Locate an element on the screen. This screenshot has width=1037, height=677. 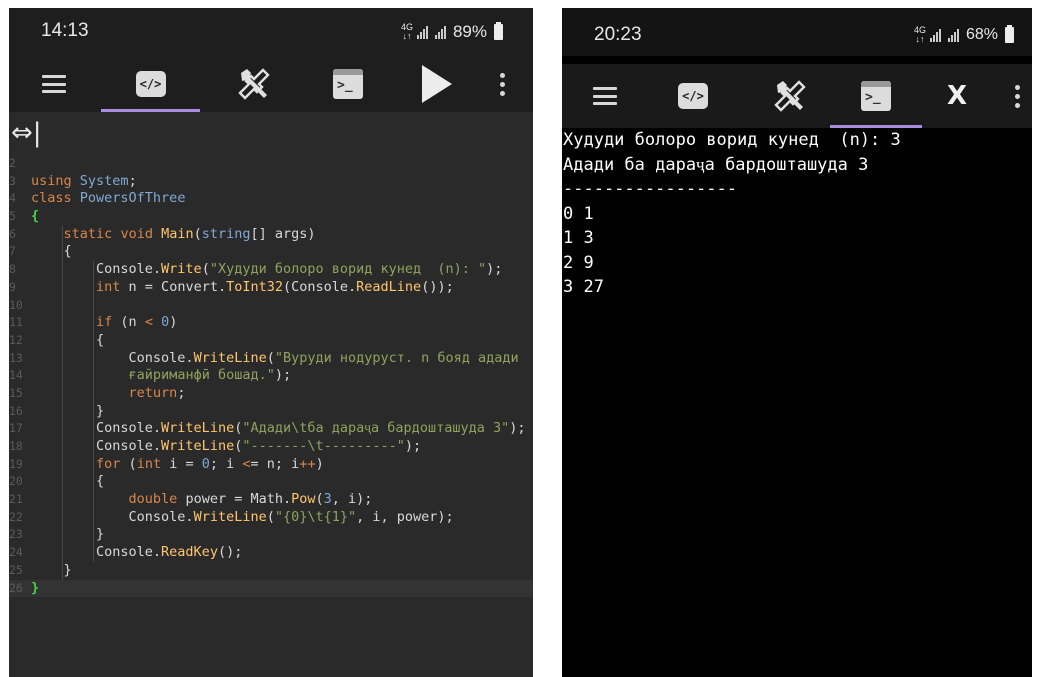
code-line: 14 ғайриманфӣ бошад."); is located at coordinates (271, 376).